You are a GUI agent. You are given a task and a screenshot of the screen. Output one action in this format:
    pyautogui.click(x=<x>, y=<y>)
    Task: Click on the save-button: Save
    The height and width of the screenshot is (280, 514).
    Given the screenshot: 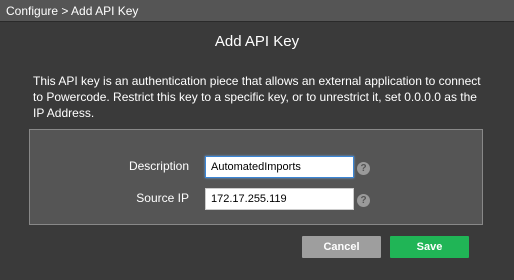 What is the action you would take?
    pyautogui.click(x=429, y=247)
    